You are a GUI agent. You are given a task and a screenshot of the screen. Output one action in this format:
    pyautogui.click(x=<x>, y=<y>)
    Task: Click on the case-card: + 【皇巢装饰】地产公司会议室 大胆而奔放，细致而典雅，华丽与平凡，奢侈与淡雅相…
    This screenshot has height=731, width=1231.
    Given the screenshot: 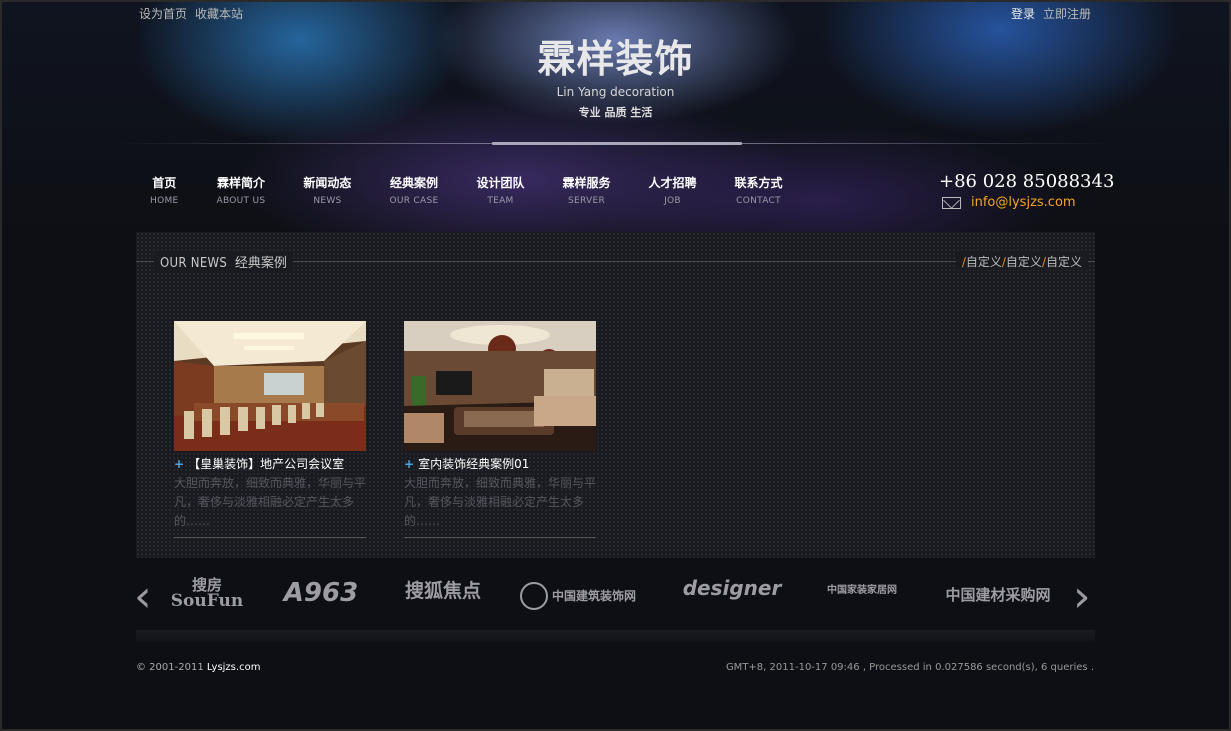 What is the action you would take?
    pyautogui.click(x=270, y=429)
    